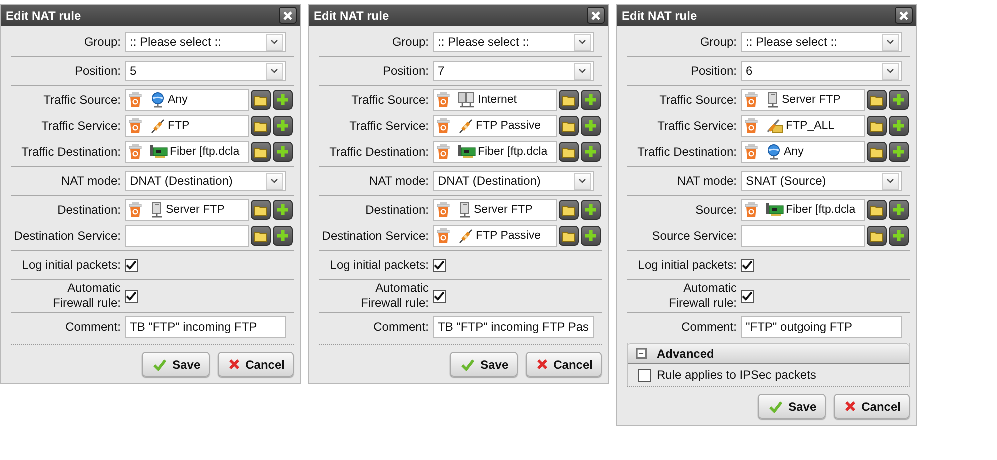  What do you see at coordinates (821, 327) in the screenshot?
I see `comment-field: "FTP" outgoing FTP` at bounding box center [821, 327].